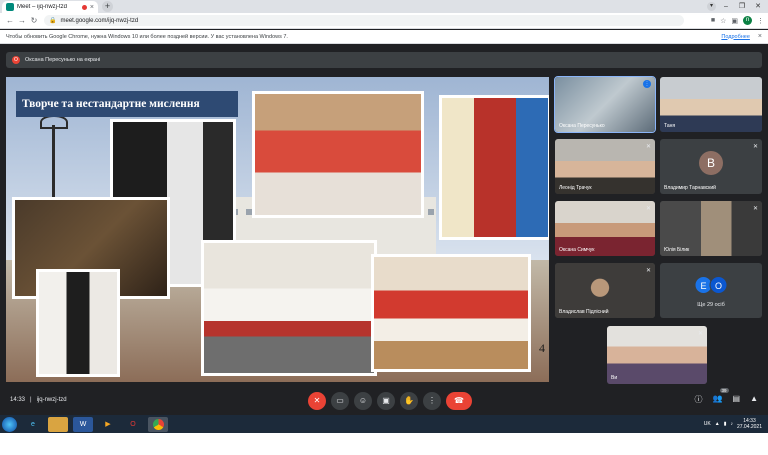 This screenshot has width=768, height=455. I want to click on profile-avatar: n, so click(747, 20).